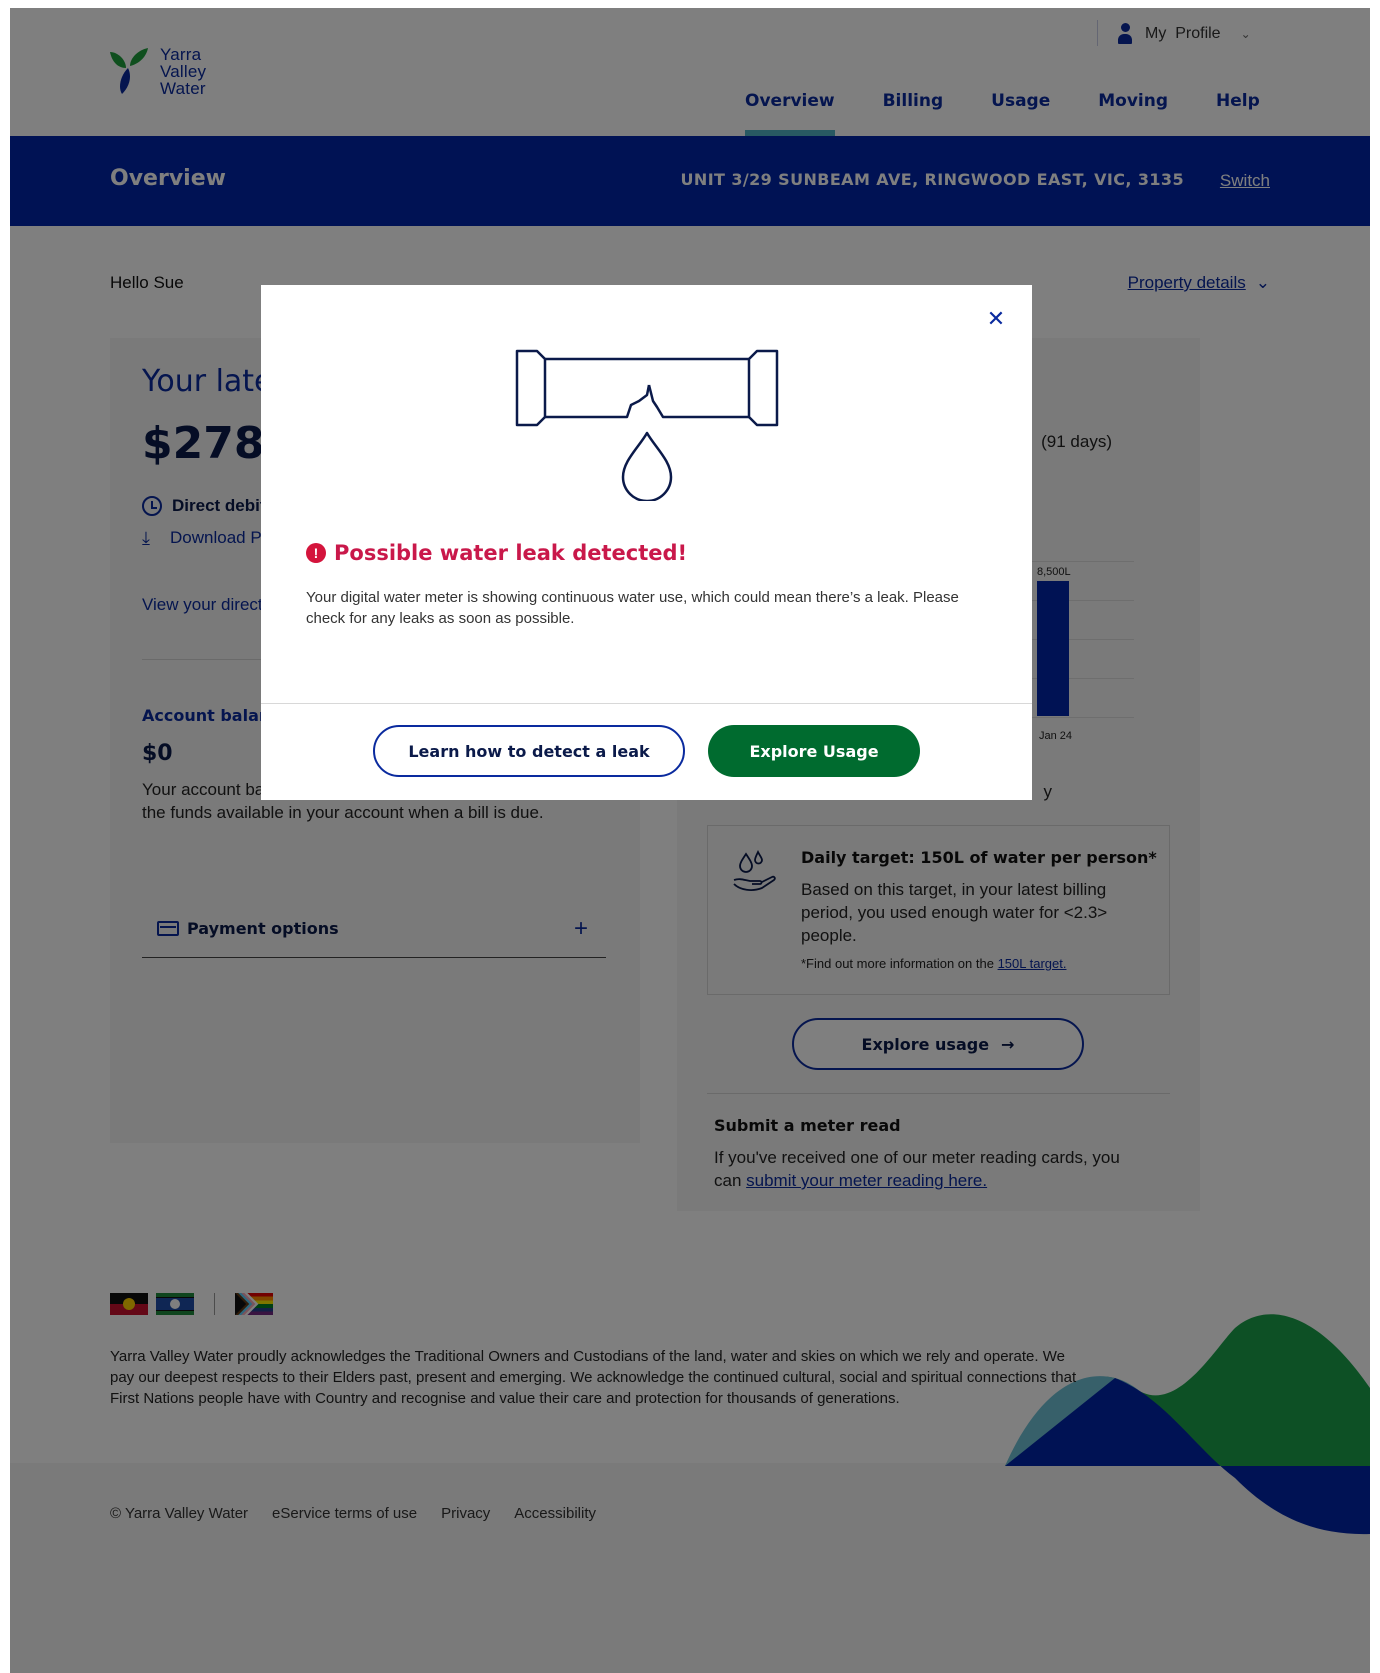 The image size is (1380, 1673). Describe the element at coordinates (646, 703) in the screenshot. I see `modal-divider` at that location.